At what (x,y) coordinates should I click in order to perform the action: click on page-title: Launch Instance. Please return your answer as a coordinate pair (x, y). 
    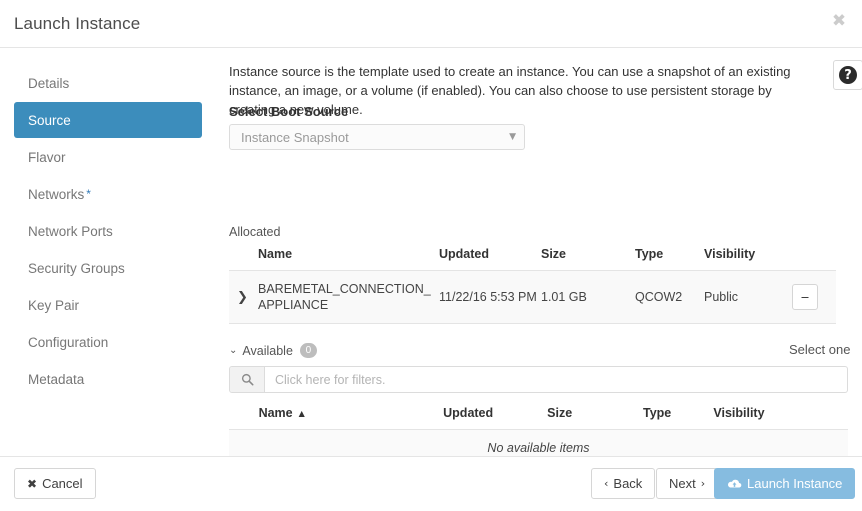
    Looking at the image, I should click on (77, 23).